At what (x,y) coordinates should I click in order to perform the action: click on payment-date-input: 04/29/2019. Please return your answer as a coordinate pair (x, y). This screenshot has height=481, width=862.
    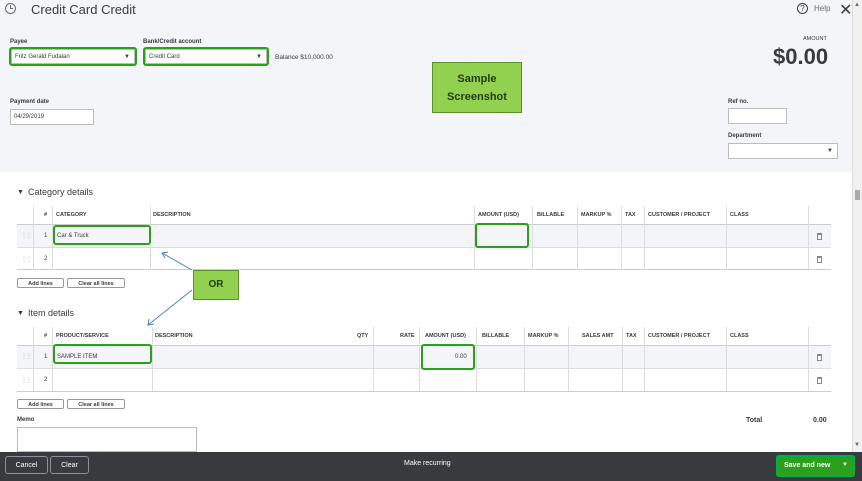
    Looking at the image, I should click on (52, 117).